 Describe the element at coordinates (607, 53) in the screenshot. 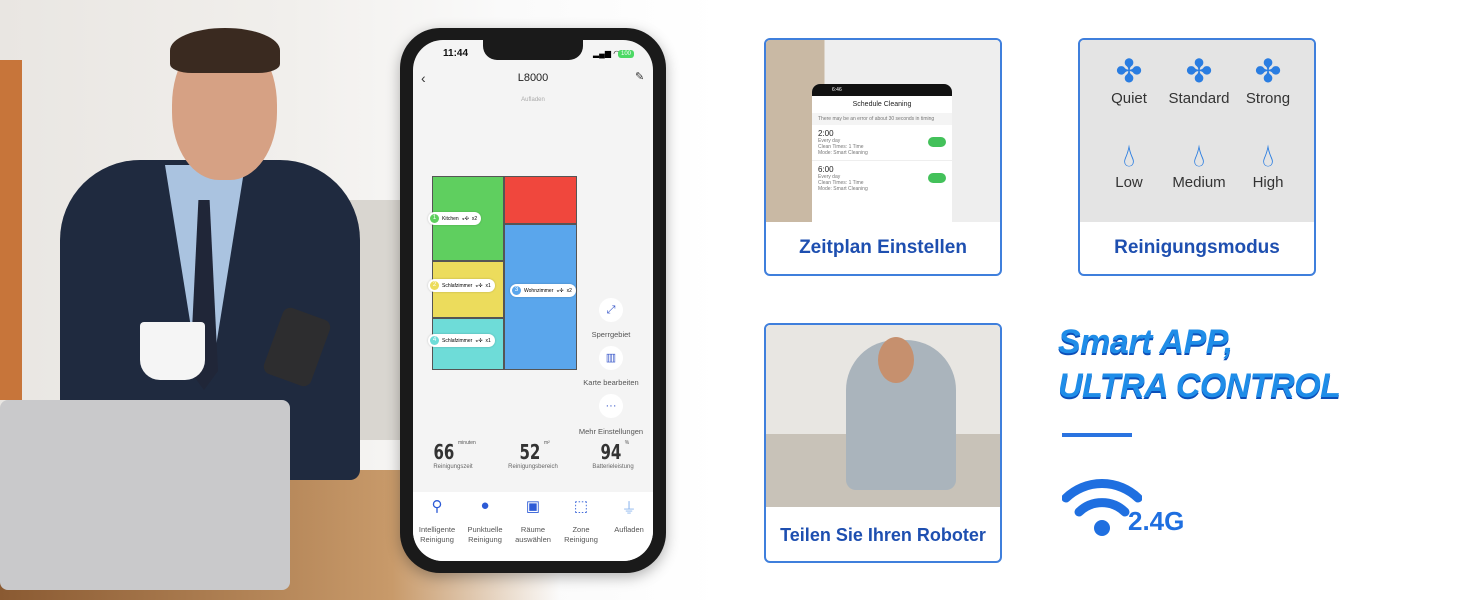

I see `signal-wifi-icon: ▂▄▆ ◠` at that location.